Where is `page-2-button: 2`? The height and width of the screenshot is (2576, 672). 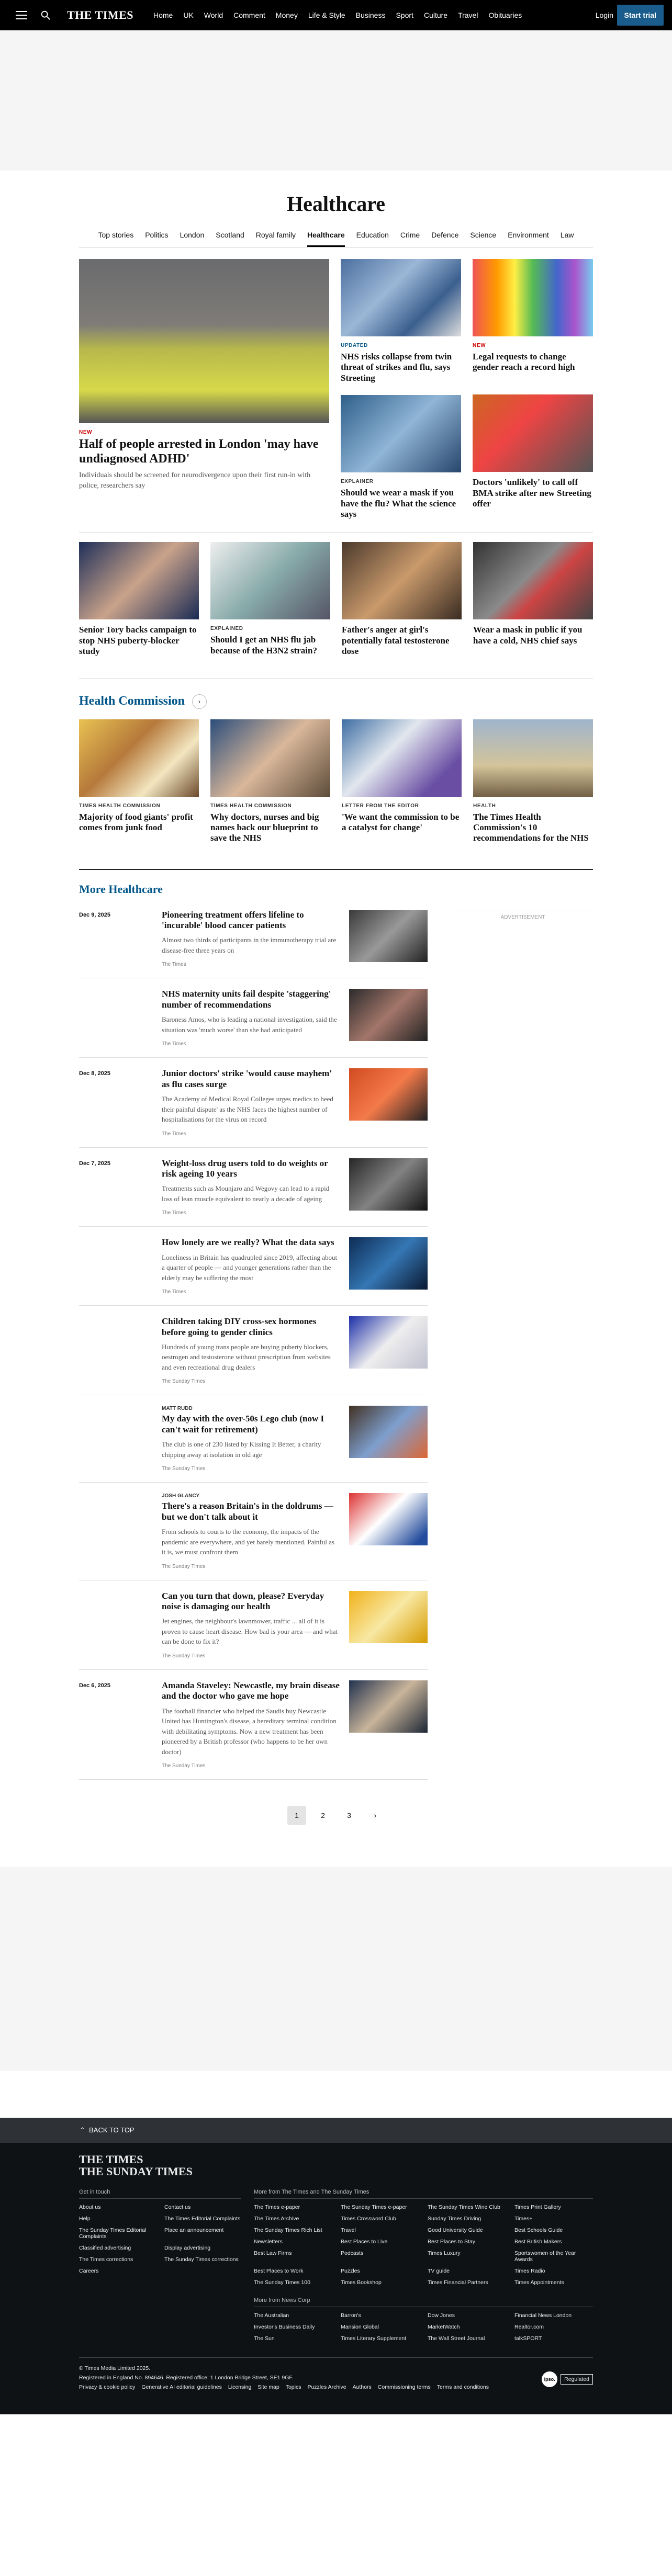
page-2-button: 2 is located at coordinates (322, 1816).